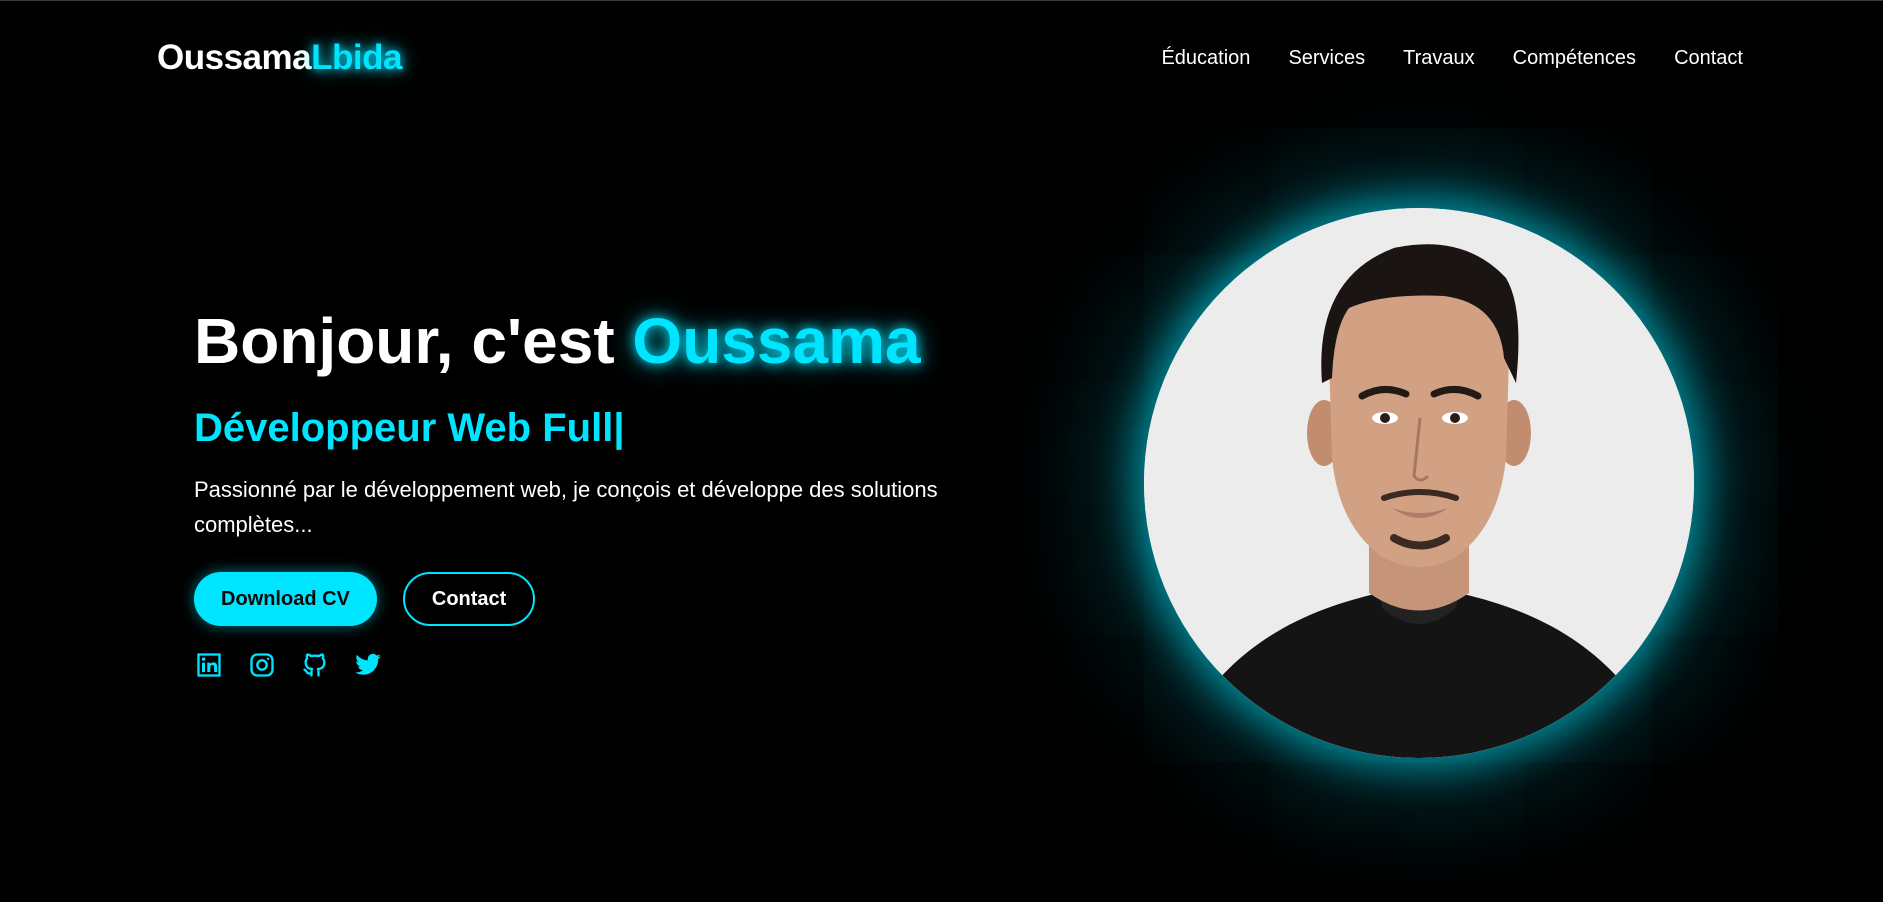 The height and width of the screenshot is (902, 1883). What do you see at coordinates (409, 428) in the screenshot?
I see `hero-subtitle: Développeur Web Full|` at bounding box center [409, 428].